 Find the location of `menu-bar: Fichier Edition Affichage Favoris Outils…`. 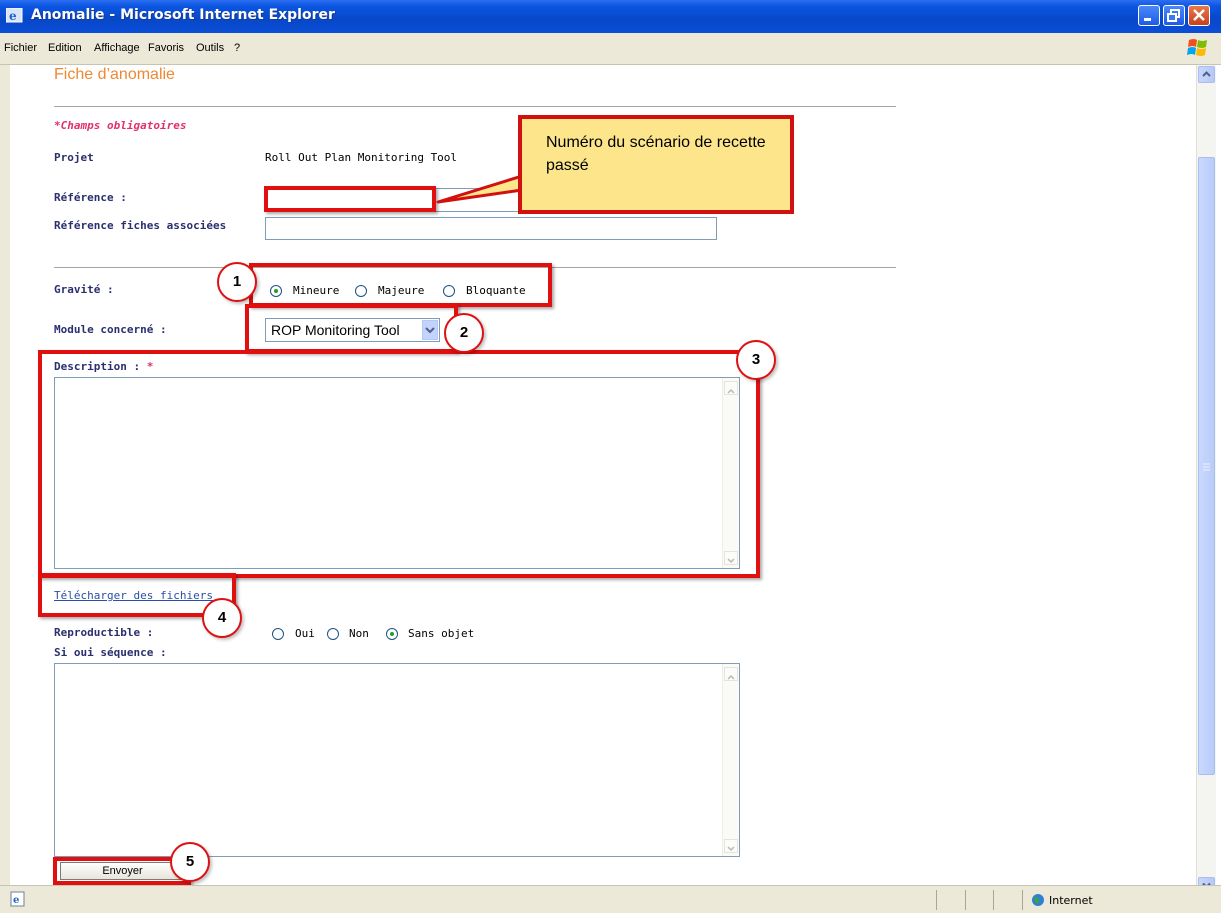

menu-bar: Fichier Edition Affichage Favoris Outils… is located at coordinates (610, 49).